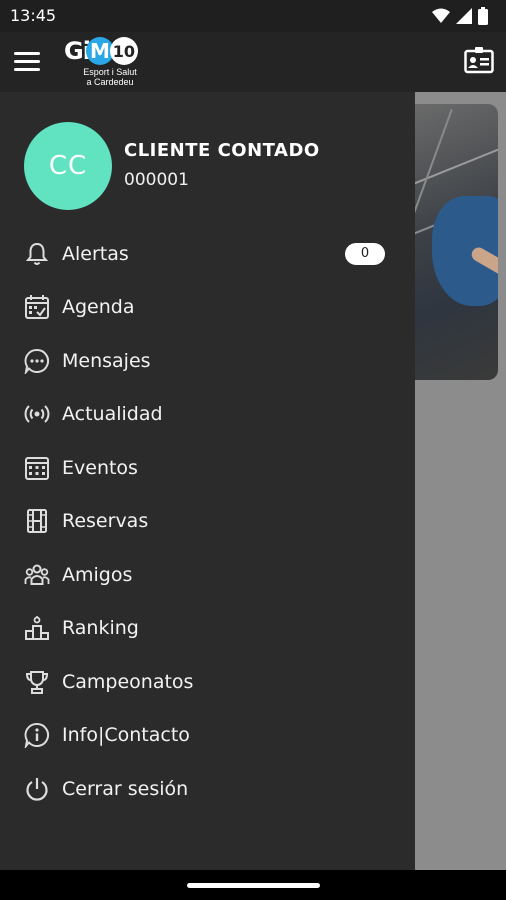 This screenshot has width=506, height=900. What do you see at coordinates (207, 468) in the screenshot?
I see `menu-item-eventos: Eventos` at bounding box center [207, 468].